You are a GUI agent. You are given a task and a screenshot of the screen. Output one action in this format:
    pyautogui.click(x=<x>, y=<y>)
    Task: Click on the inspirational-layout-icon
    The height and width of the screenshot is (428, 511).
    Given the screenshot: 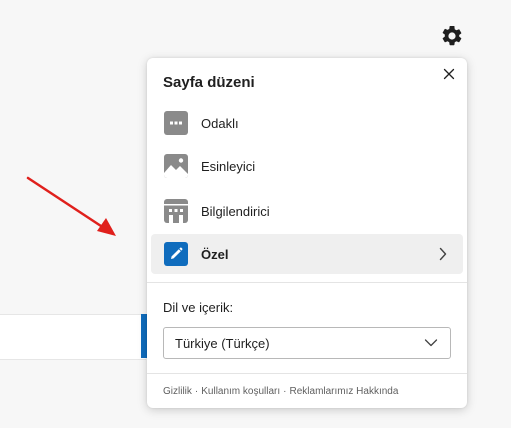 What is the action you would take?
    pyautogui.click(x=176, y=166)
    